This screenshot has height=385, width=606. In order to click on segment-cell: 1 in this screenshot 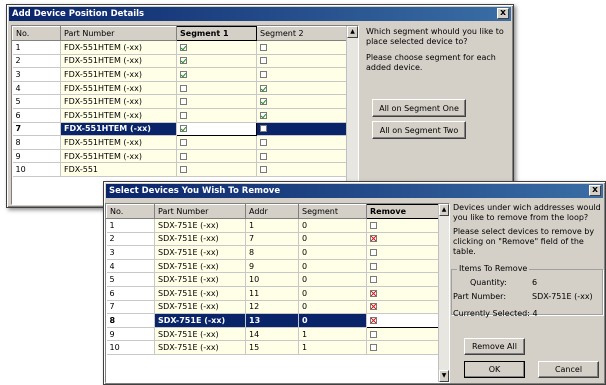, I will do `click(332, 334)`.